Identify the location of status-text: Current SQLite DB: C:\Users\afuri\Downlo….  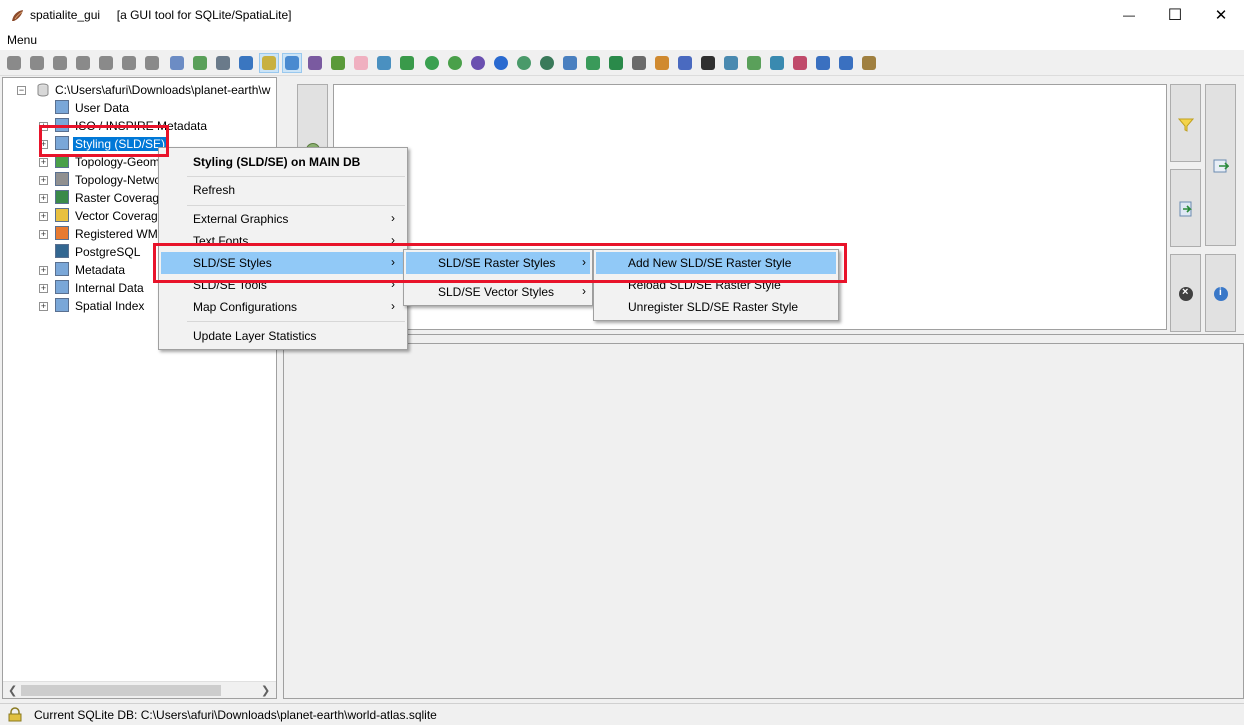
(235, 715).